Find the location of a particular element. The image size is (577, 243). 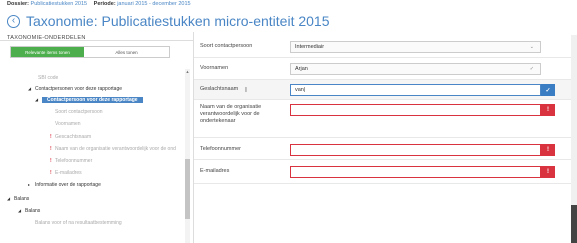

field-label: Telefoonnummer is located at coordinates (220, 149).